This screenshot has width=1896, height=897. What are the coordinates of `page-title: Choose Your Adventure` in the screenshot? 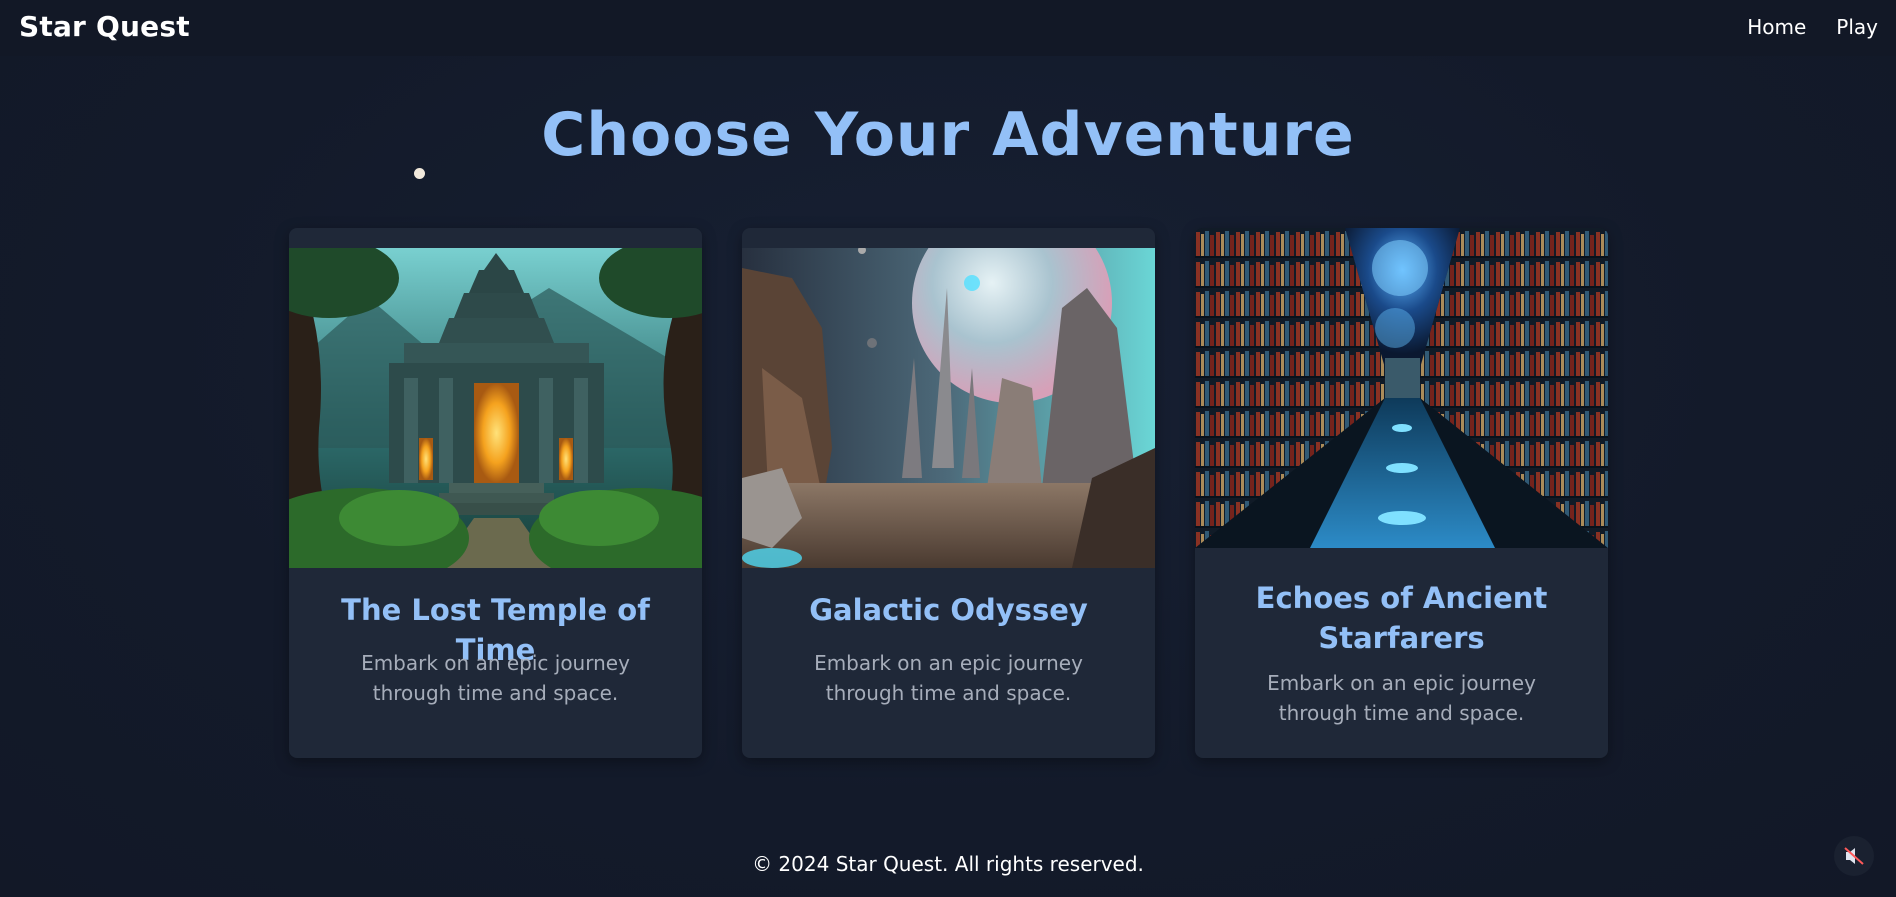 It's located at (948, 135).